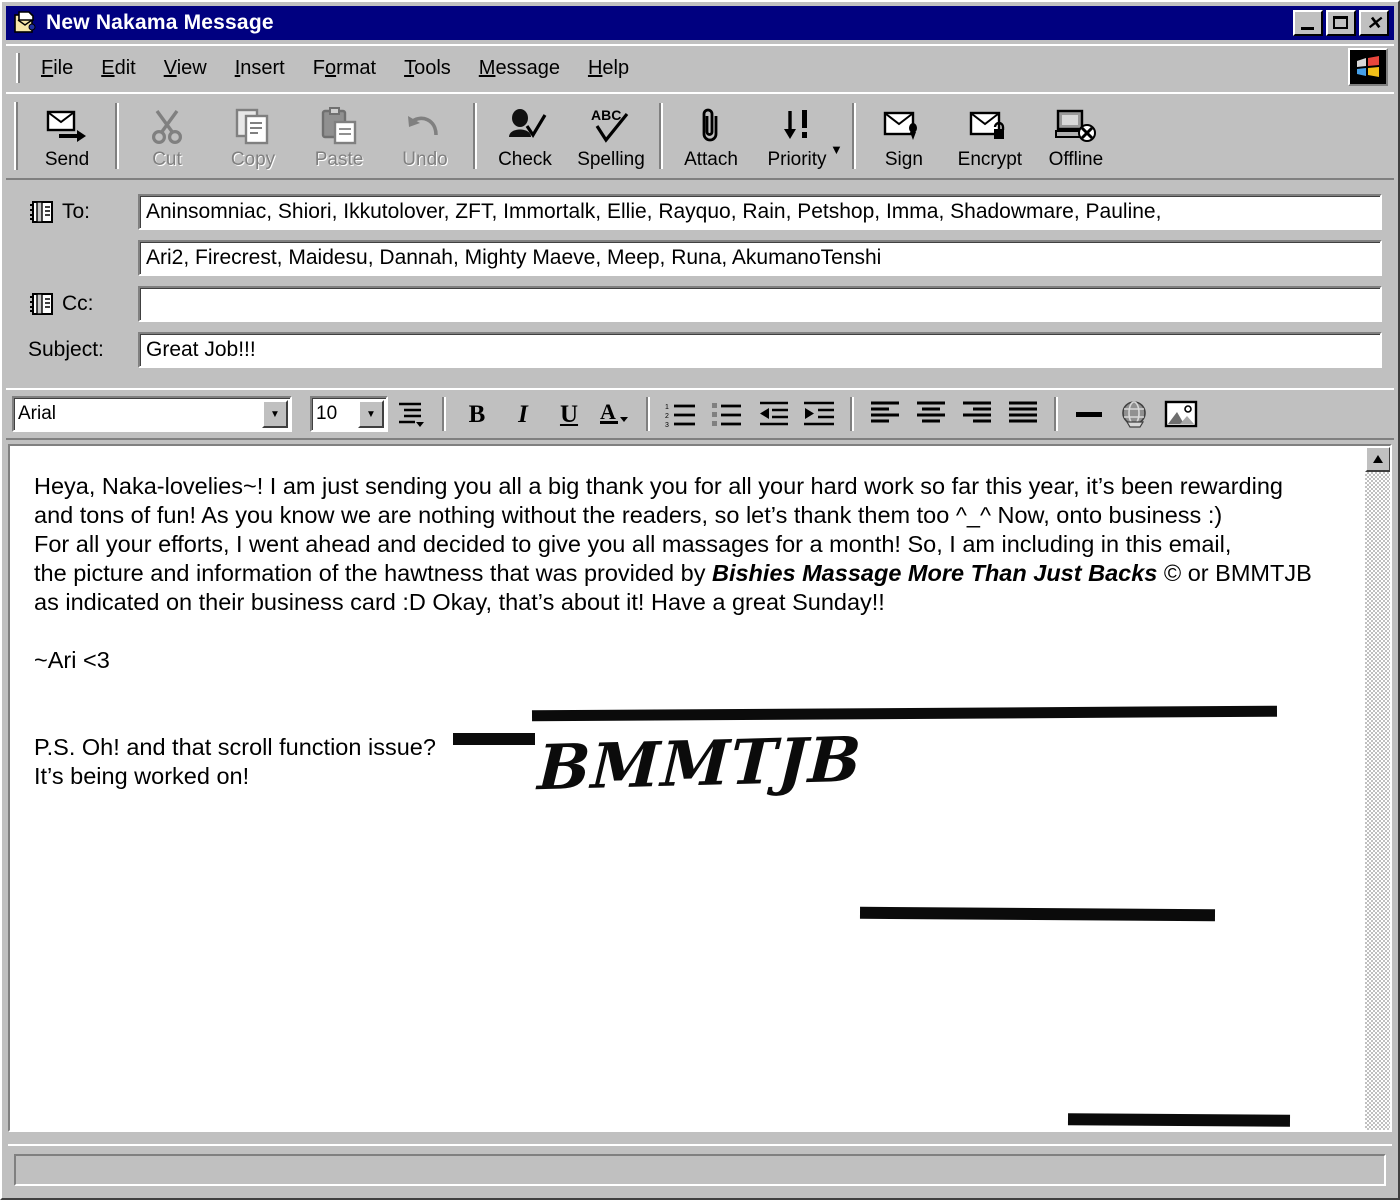 This screenshot has height=1200, width=1400. I want to click on offline-button: Offline, so click(1076, 136).